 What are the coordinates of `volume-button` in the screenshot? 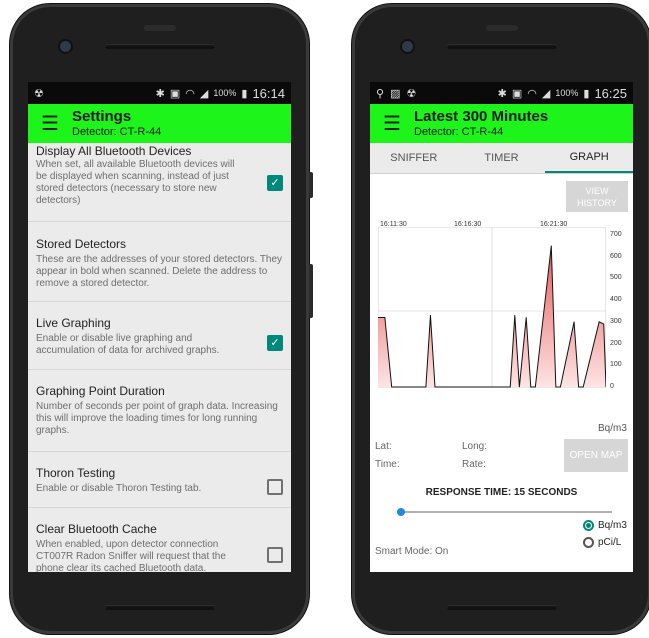 It's located at (311, 291).